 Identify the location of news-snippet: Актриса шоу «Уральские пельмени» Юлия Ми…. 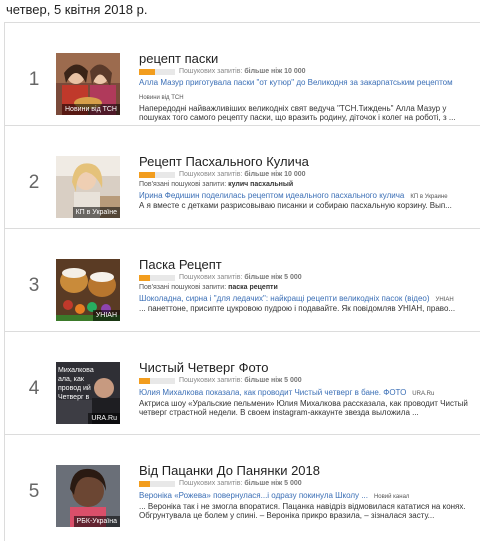
(303, 408).